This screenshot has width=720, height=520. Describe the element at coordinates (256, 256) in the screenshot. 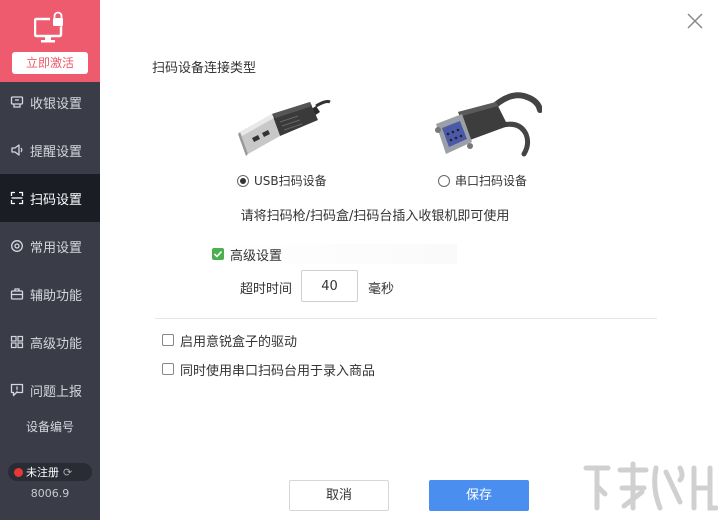

I see `advanced-settings-label: 高级设置` at that location.